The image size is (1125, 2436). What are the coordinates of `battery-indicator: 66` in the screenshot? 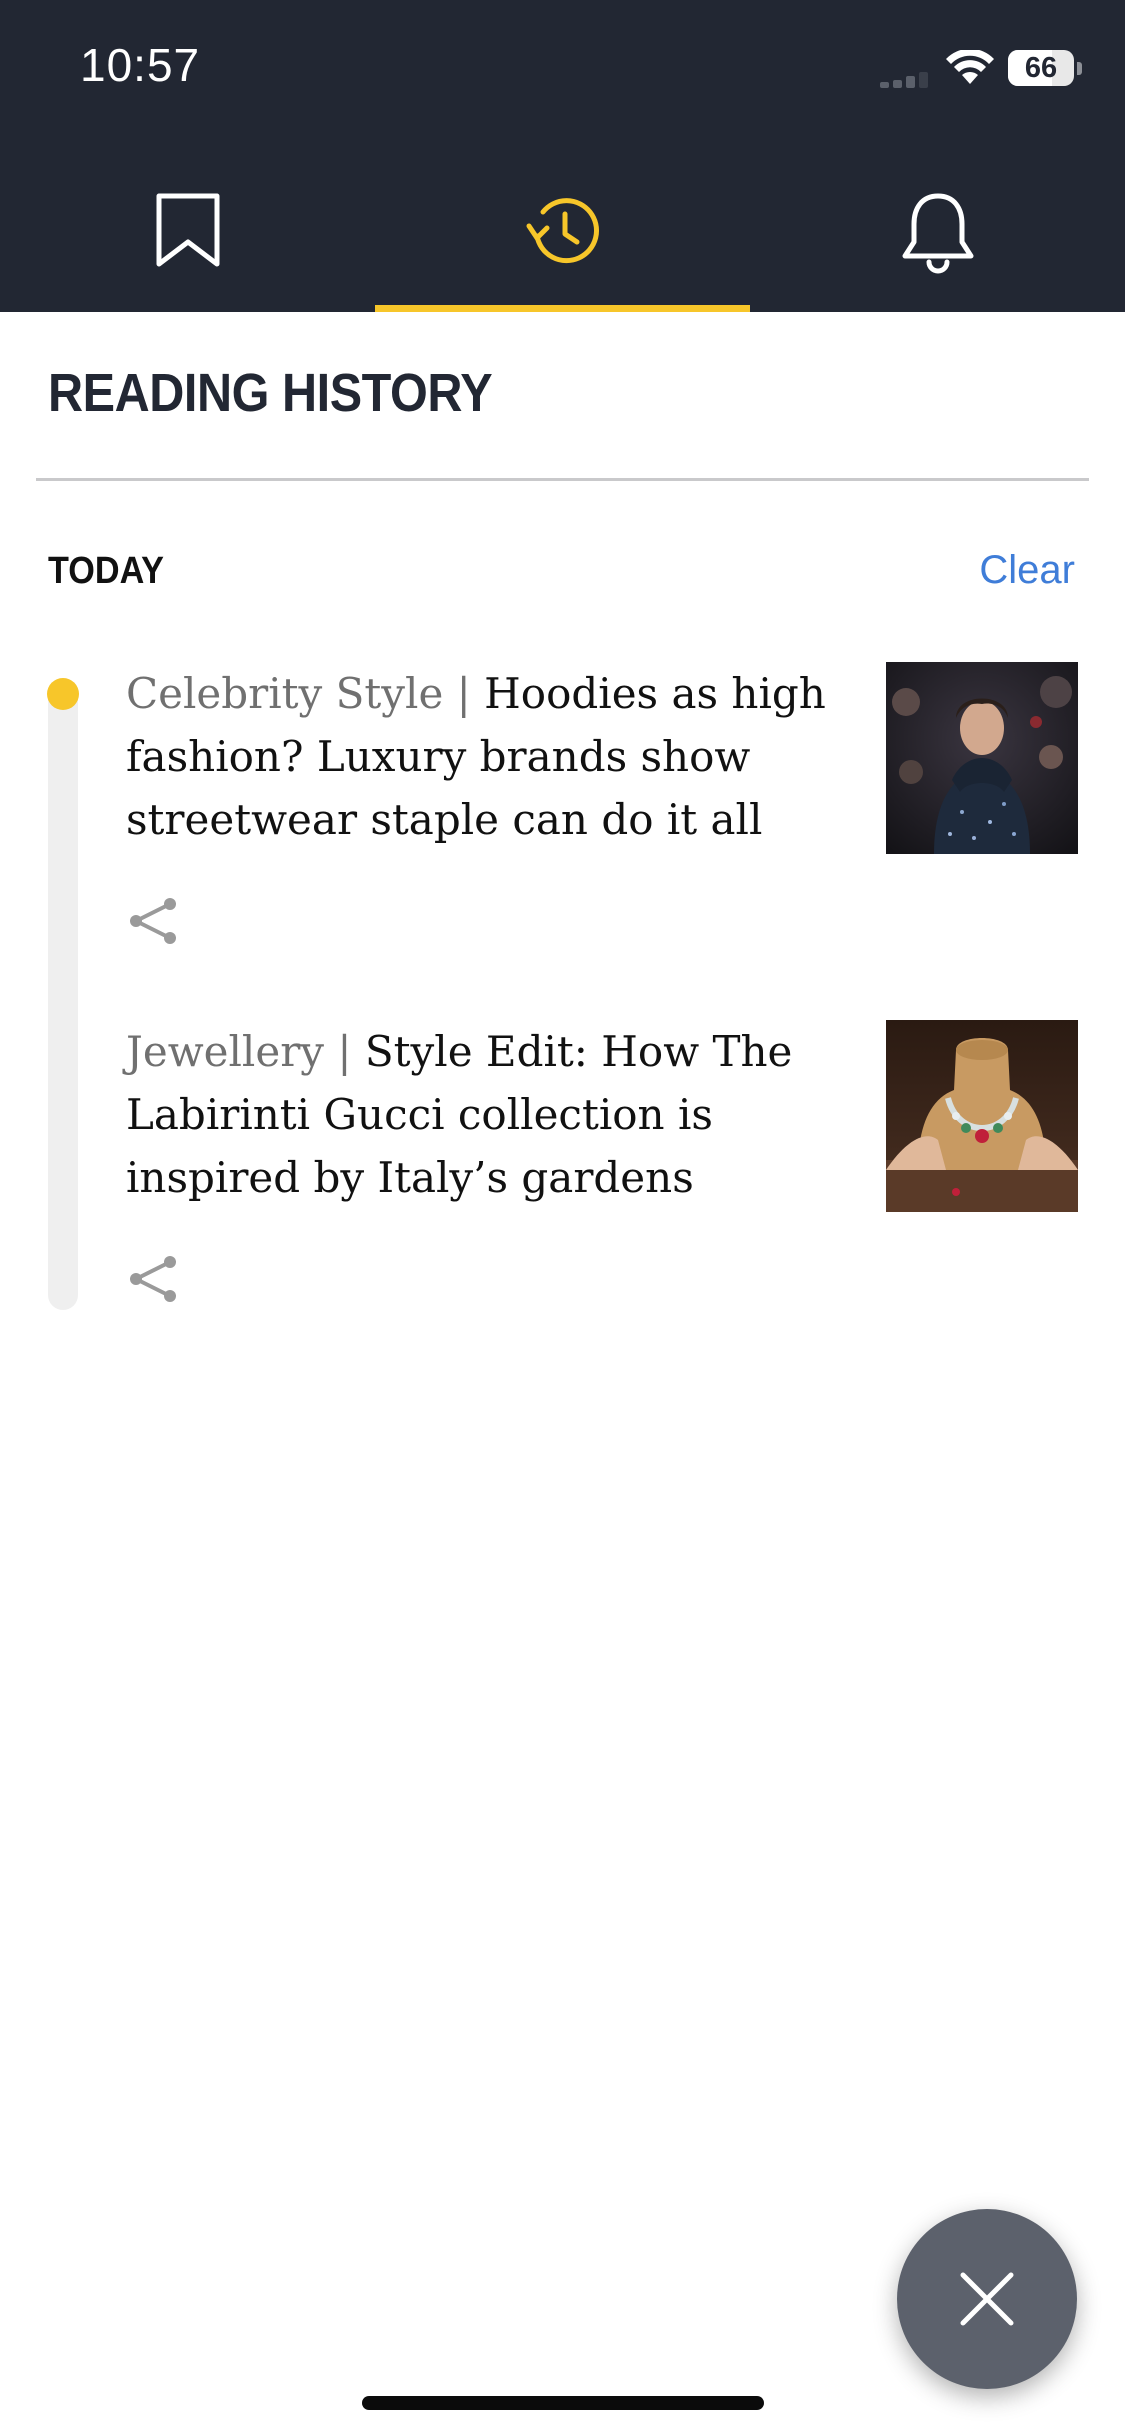 It's located at (1041, 68).